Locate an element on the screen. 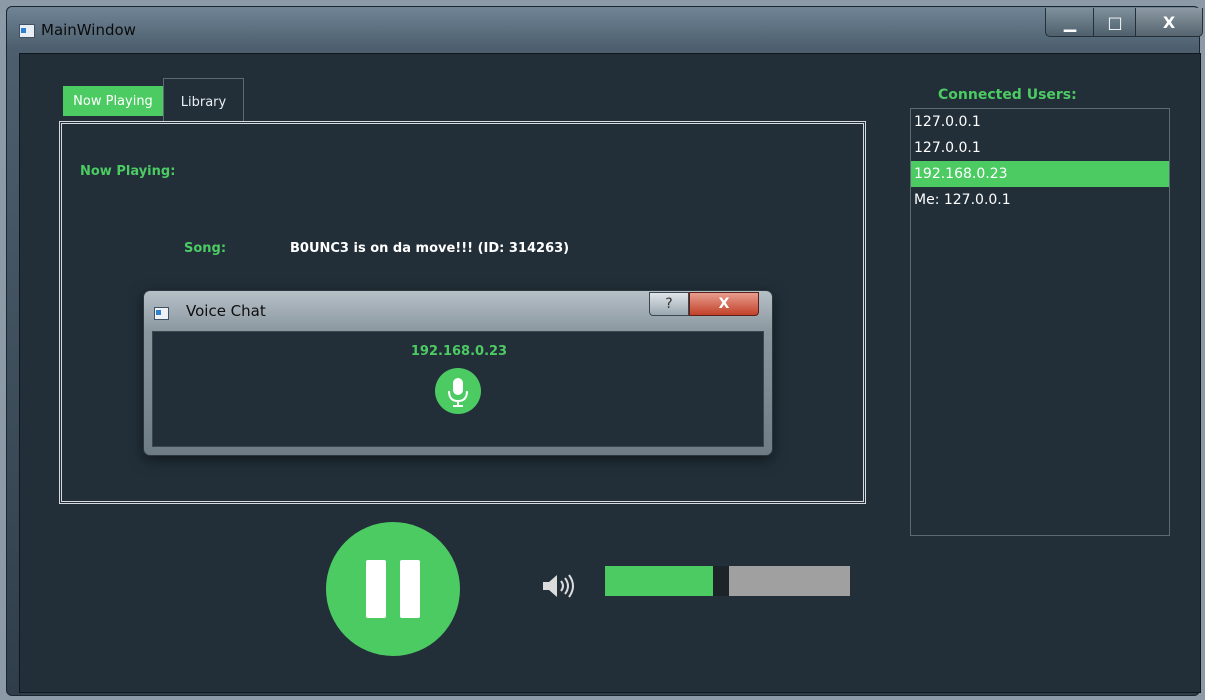 This screenshot has height=700, width=1205. voice-chat-content: 192.168.0.23 is located at coordinates (458, 389).